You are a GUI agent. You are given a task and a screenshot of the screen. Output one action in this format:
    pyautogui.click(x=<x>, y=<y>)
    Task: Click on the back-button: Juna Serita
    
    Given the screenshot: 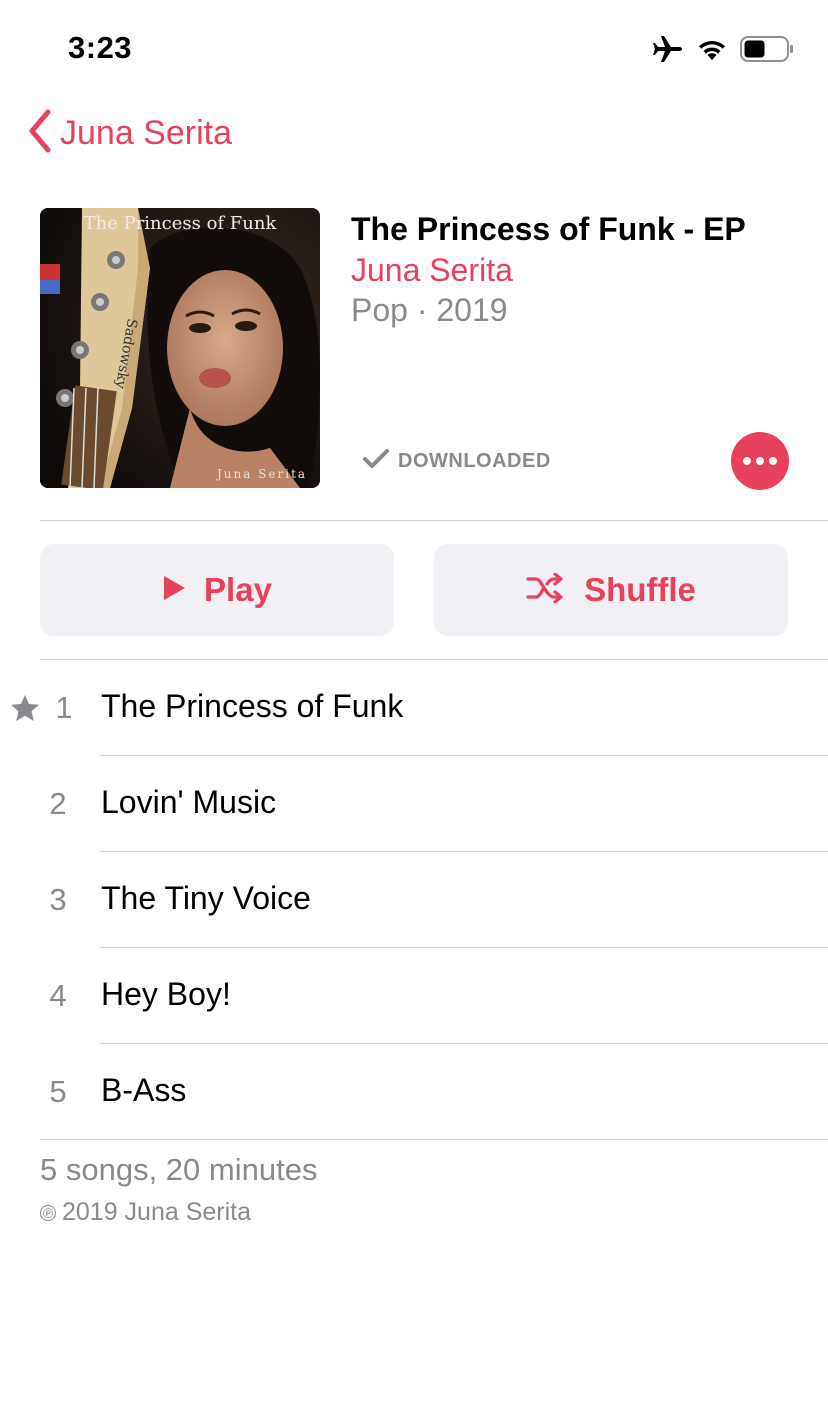 What is the action you would take?
    pyautogui.click(x=128, y=133)
    